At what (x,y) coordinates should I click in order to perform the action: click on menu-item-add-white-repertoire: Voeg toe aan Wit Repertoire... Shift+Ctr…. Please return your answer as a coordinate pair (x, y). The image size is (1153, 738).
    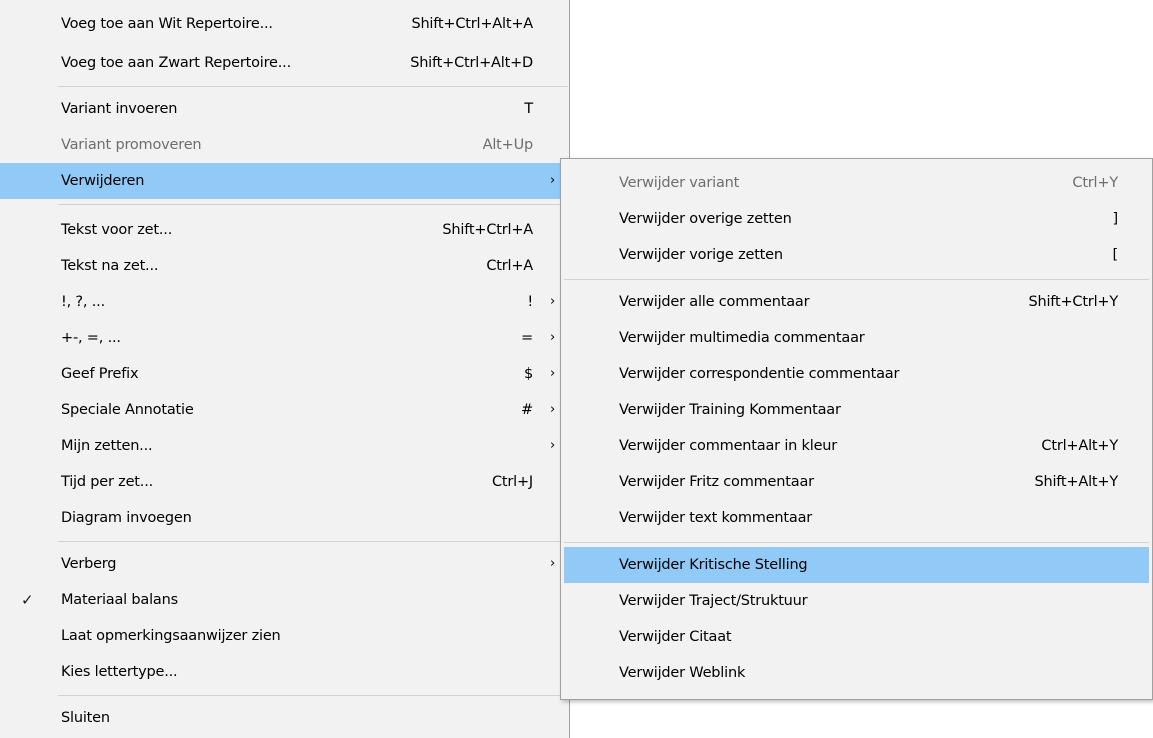
    Looking at the image, I should click on (284, 24).